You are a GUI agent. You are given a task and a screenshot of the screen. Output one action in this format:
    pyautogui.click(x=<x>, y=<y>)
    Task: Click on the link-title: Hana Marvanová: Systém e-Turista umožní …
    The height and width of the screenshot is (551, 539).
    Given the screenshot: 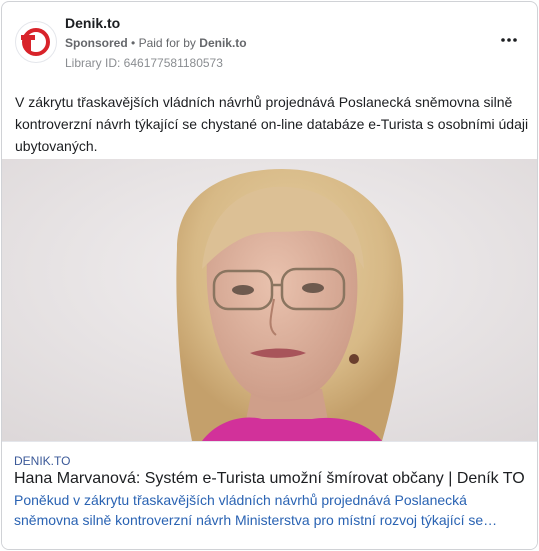 What is the action you would take?
    pyautogui.click(x=269, y=479)
    